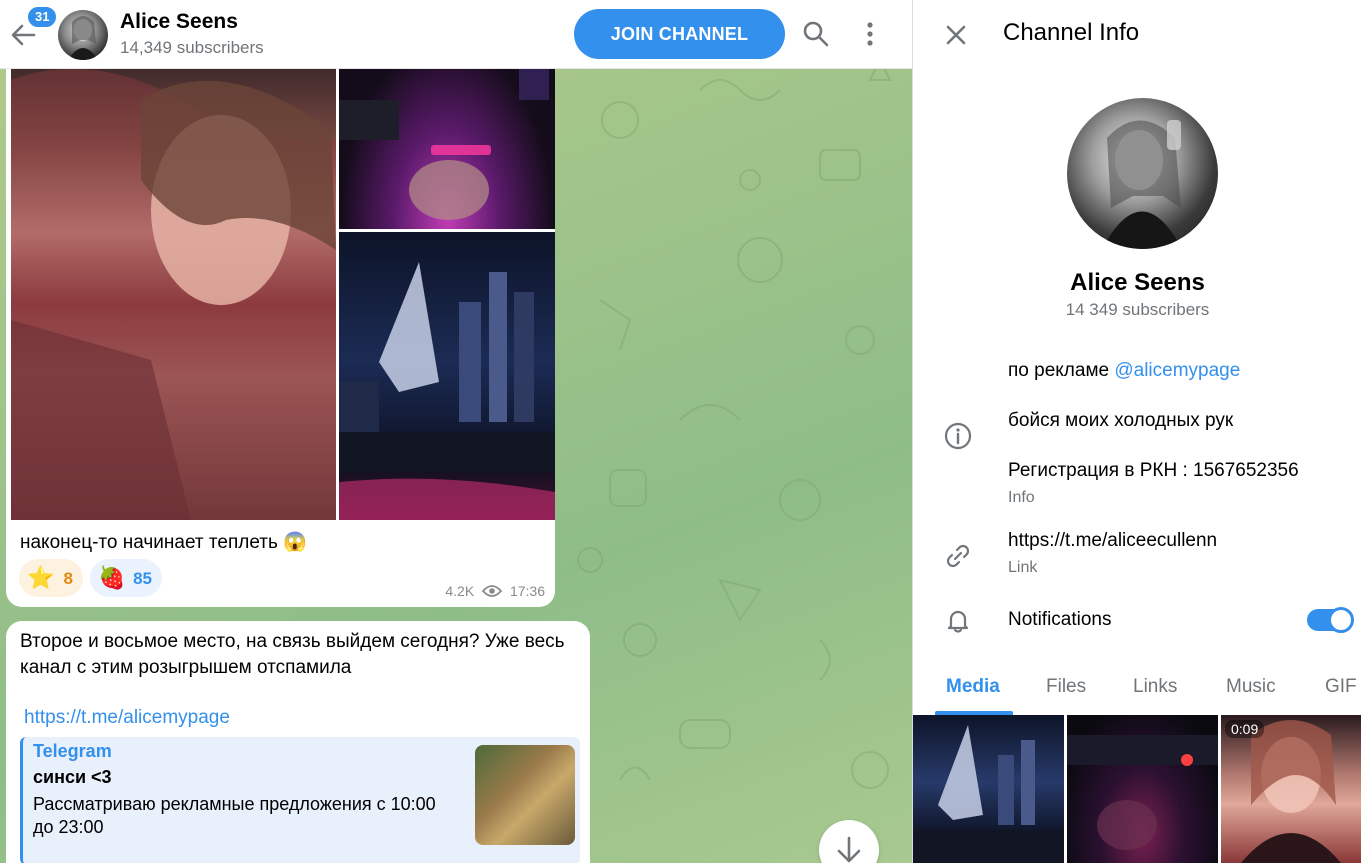  Describe the element at coordinates (1060, 619) in the screenshot. I see `notifications-label: Notifications` at that location.